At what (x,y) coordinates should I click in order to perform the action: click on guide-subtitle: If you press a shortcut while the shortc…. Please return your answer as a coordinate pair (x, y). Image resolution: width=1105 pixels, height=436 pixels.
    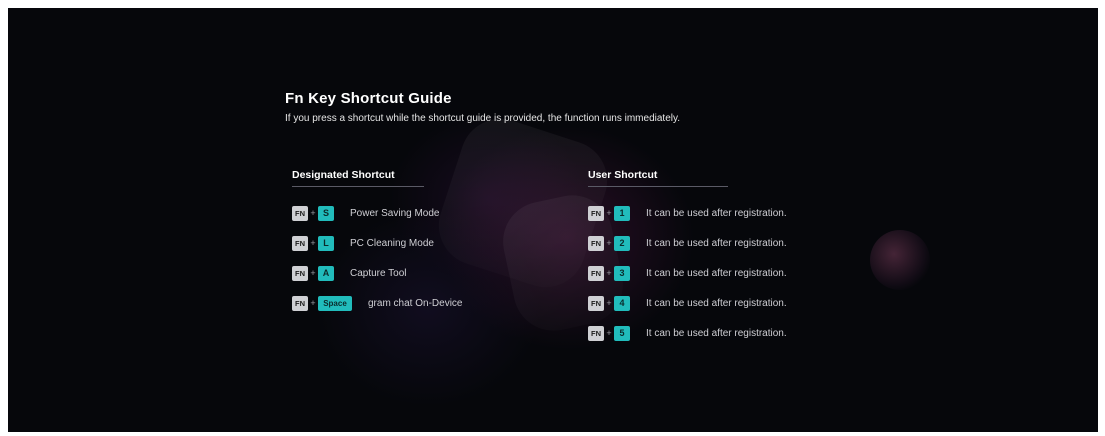
    Looking at the image, I should click on (483, 118).